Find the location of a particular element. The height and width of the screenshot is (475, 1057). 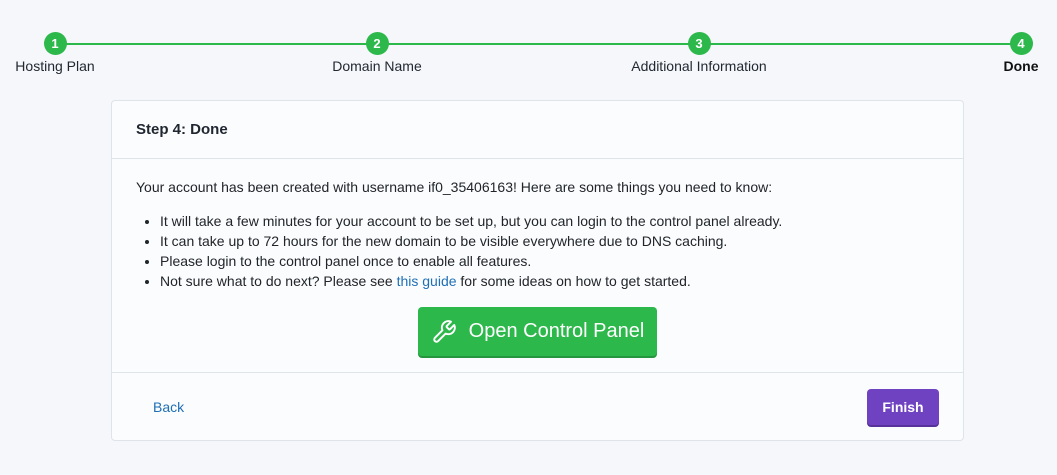

control-panel-button-wrap: Open Control Panel is located at coordinates (537, 331).